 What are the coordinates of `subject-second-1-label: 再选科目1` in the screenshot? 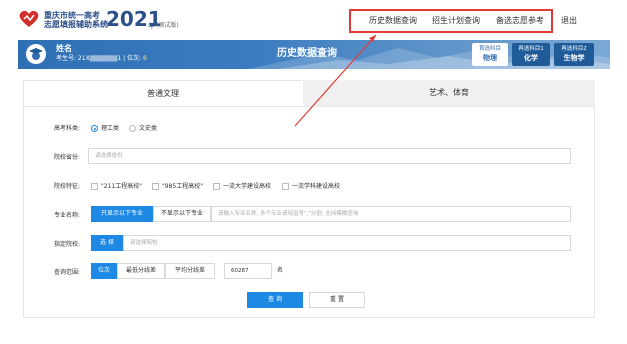 It's located at (531, 49).